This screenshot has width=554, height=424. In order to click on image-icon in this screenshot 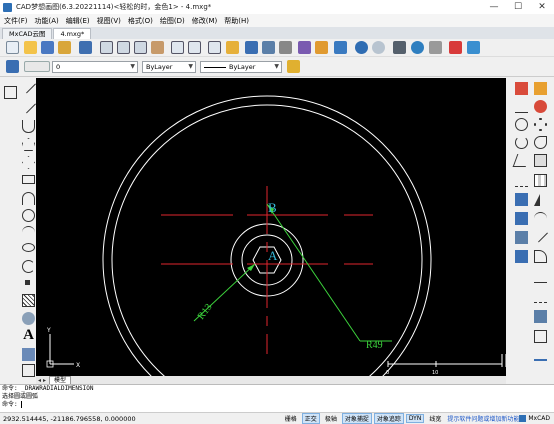, I will do `click(304, 47)`.